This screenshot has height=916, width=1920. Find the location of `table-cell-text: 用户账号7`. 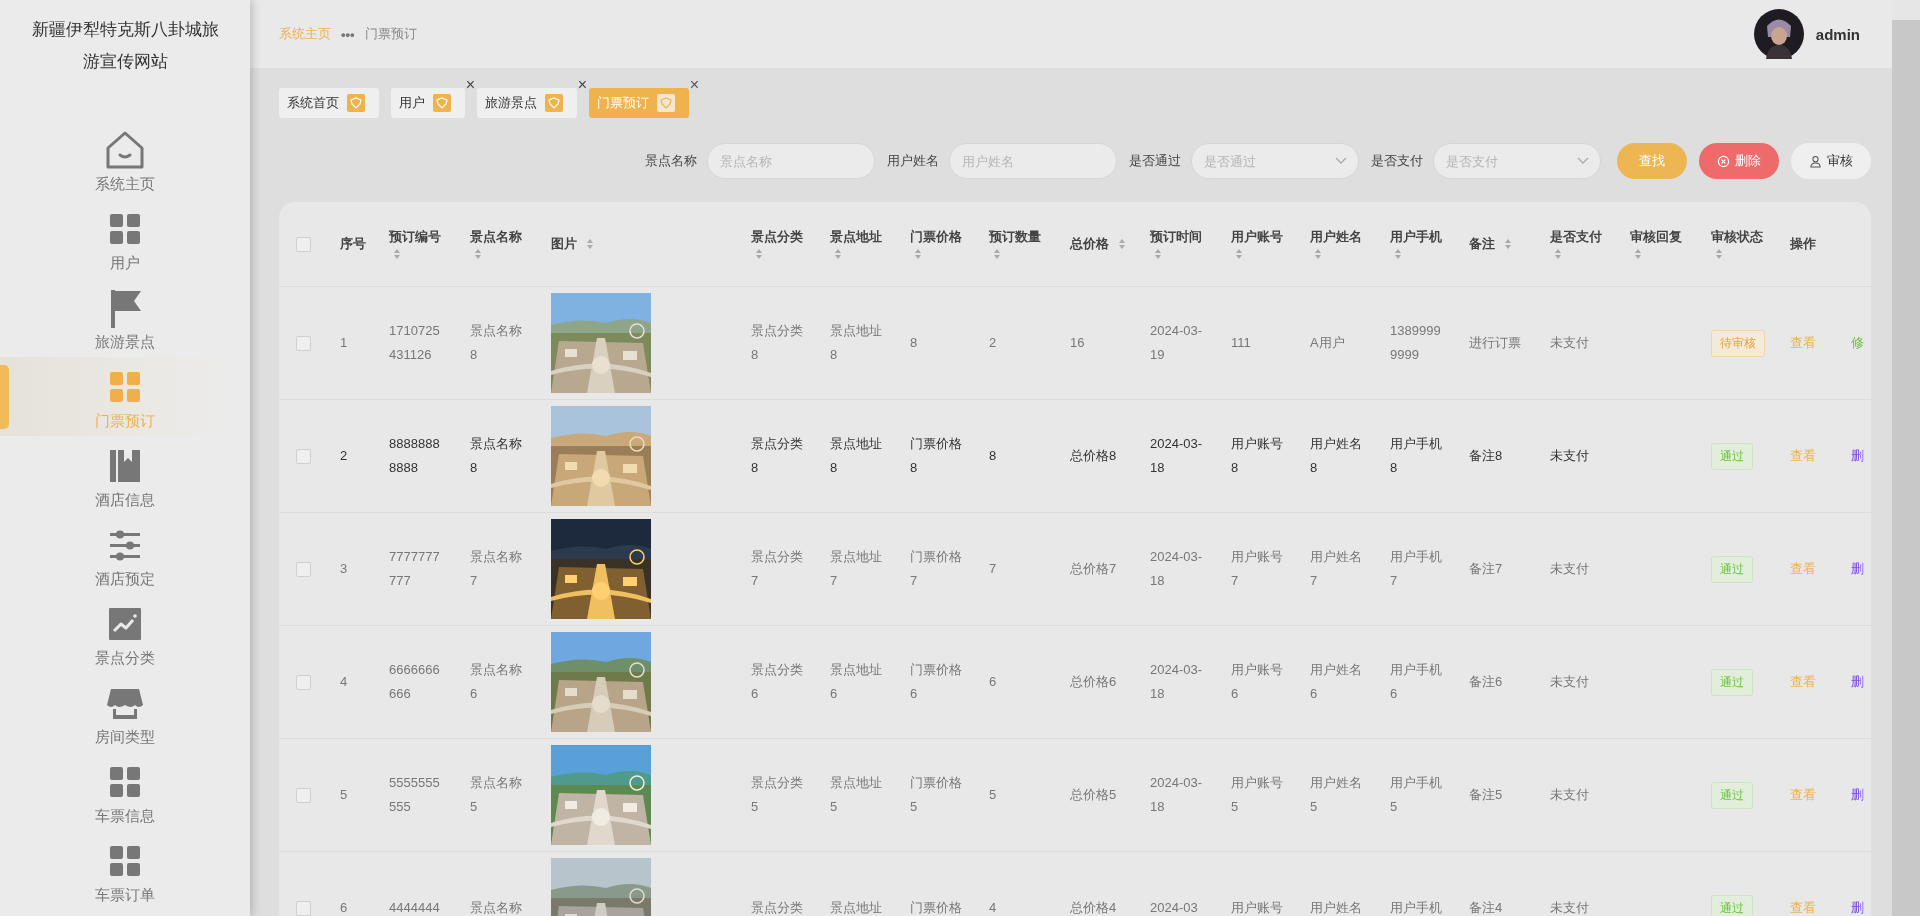

table-cell-text: 用户账号7 is located at coordinates (1257, 569).